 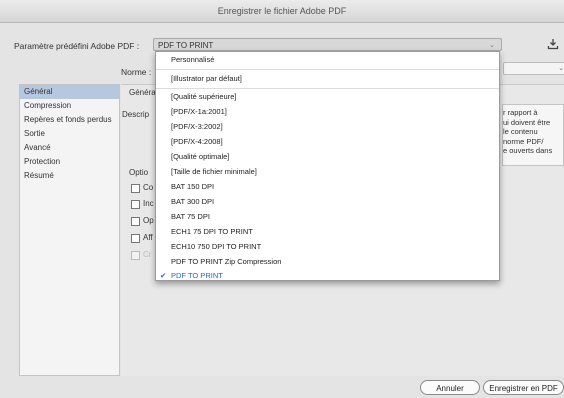 What do you see at coordinates (327, 96) in the screenshot?
I see `menu-item-high-quality: [Qualité supérieure]` at bounding box center [327, 96].